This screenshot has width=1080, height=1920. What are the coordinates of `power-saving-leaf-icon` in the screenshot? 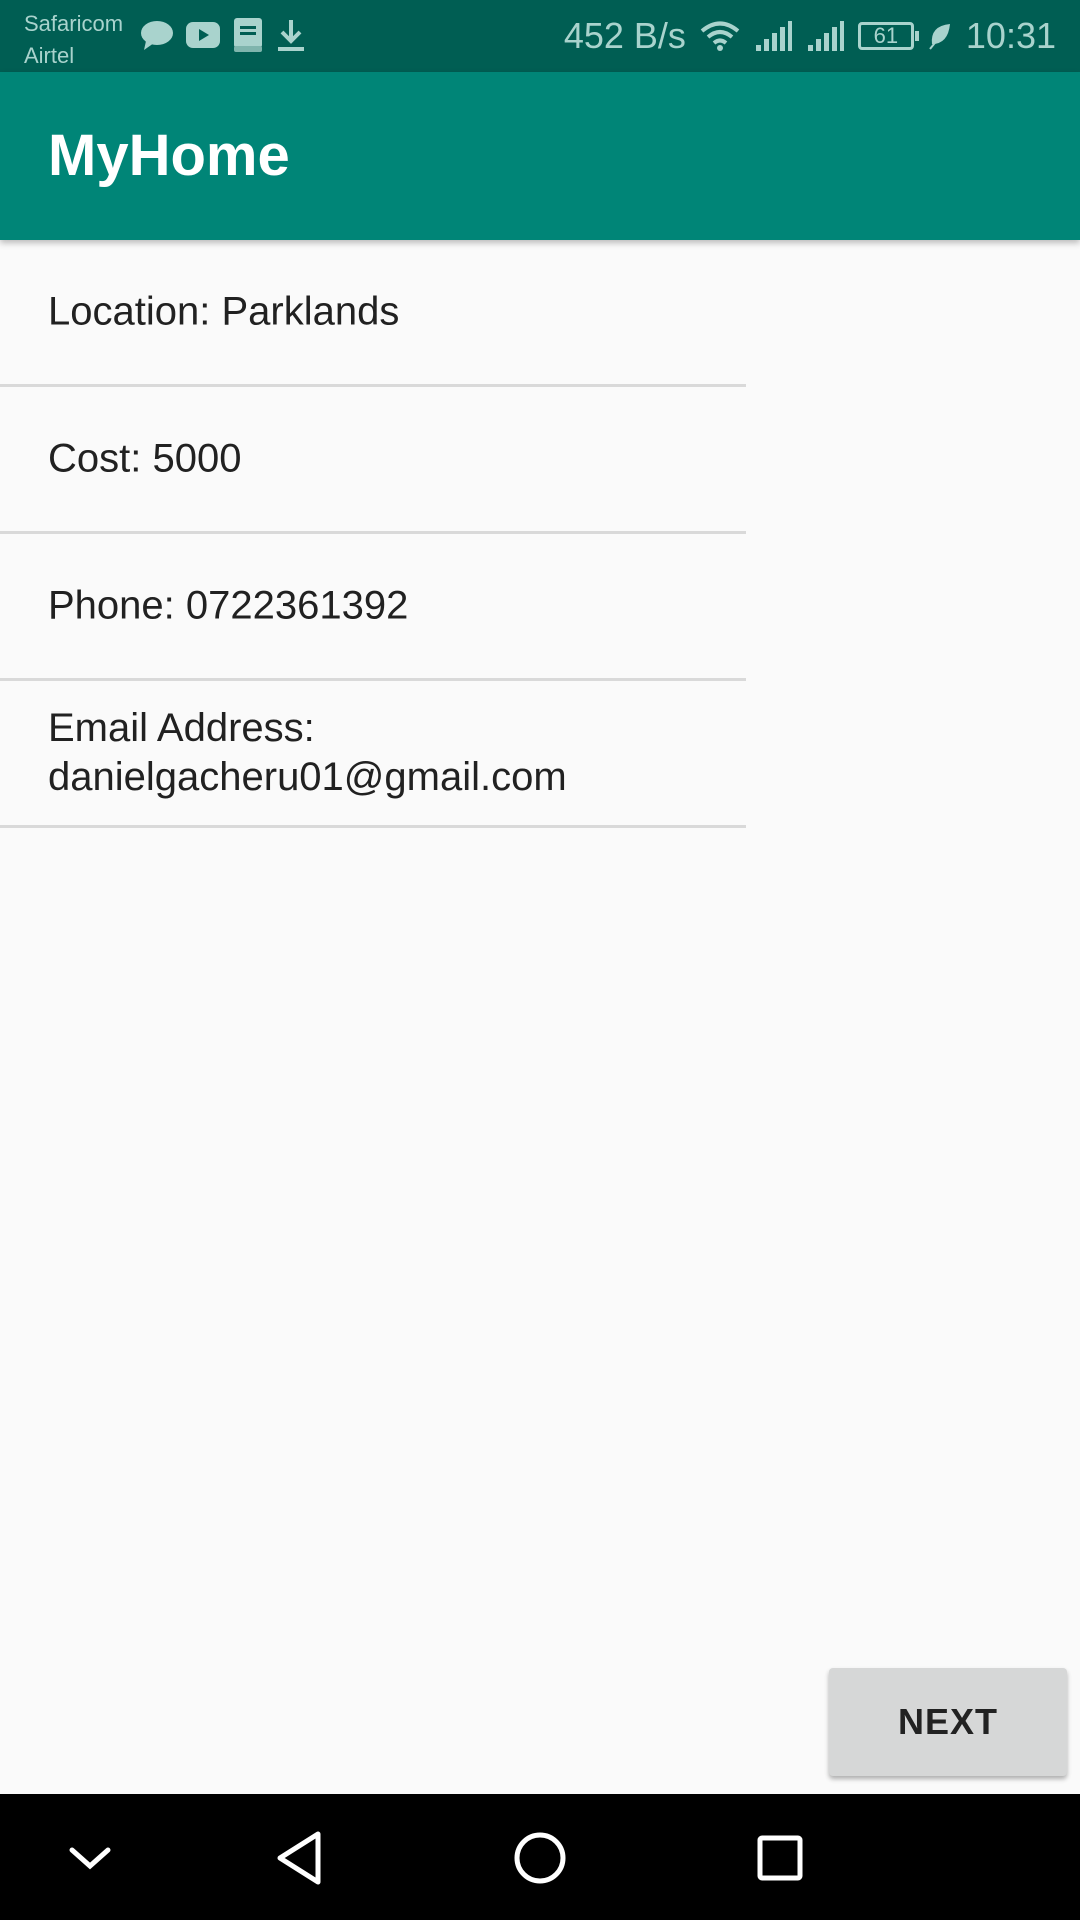 It's located at (940, 36).